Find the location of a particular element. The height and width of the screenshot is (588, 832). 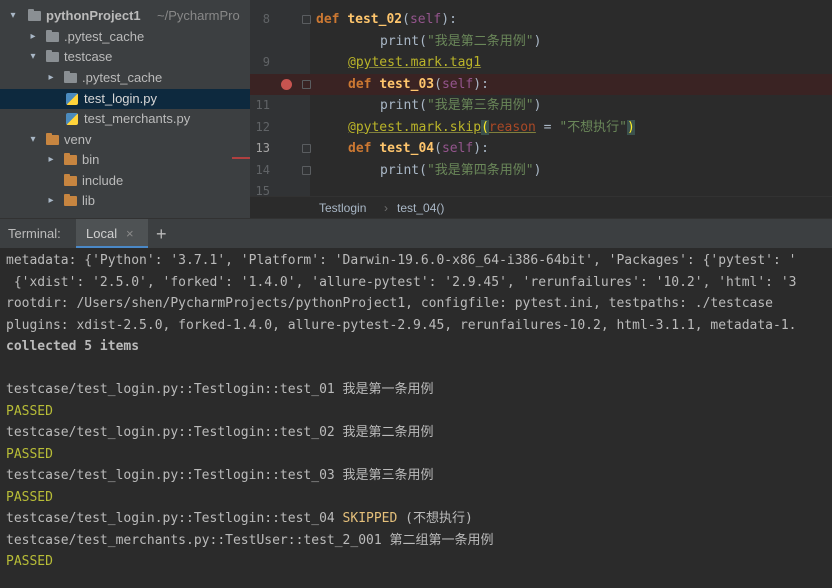

tree-item-lib: ▸ lib is located at coordinates (125, 201).